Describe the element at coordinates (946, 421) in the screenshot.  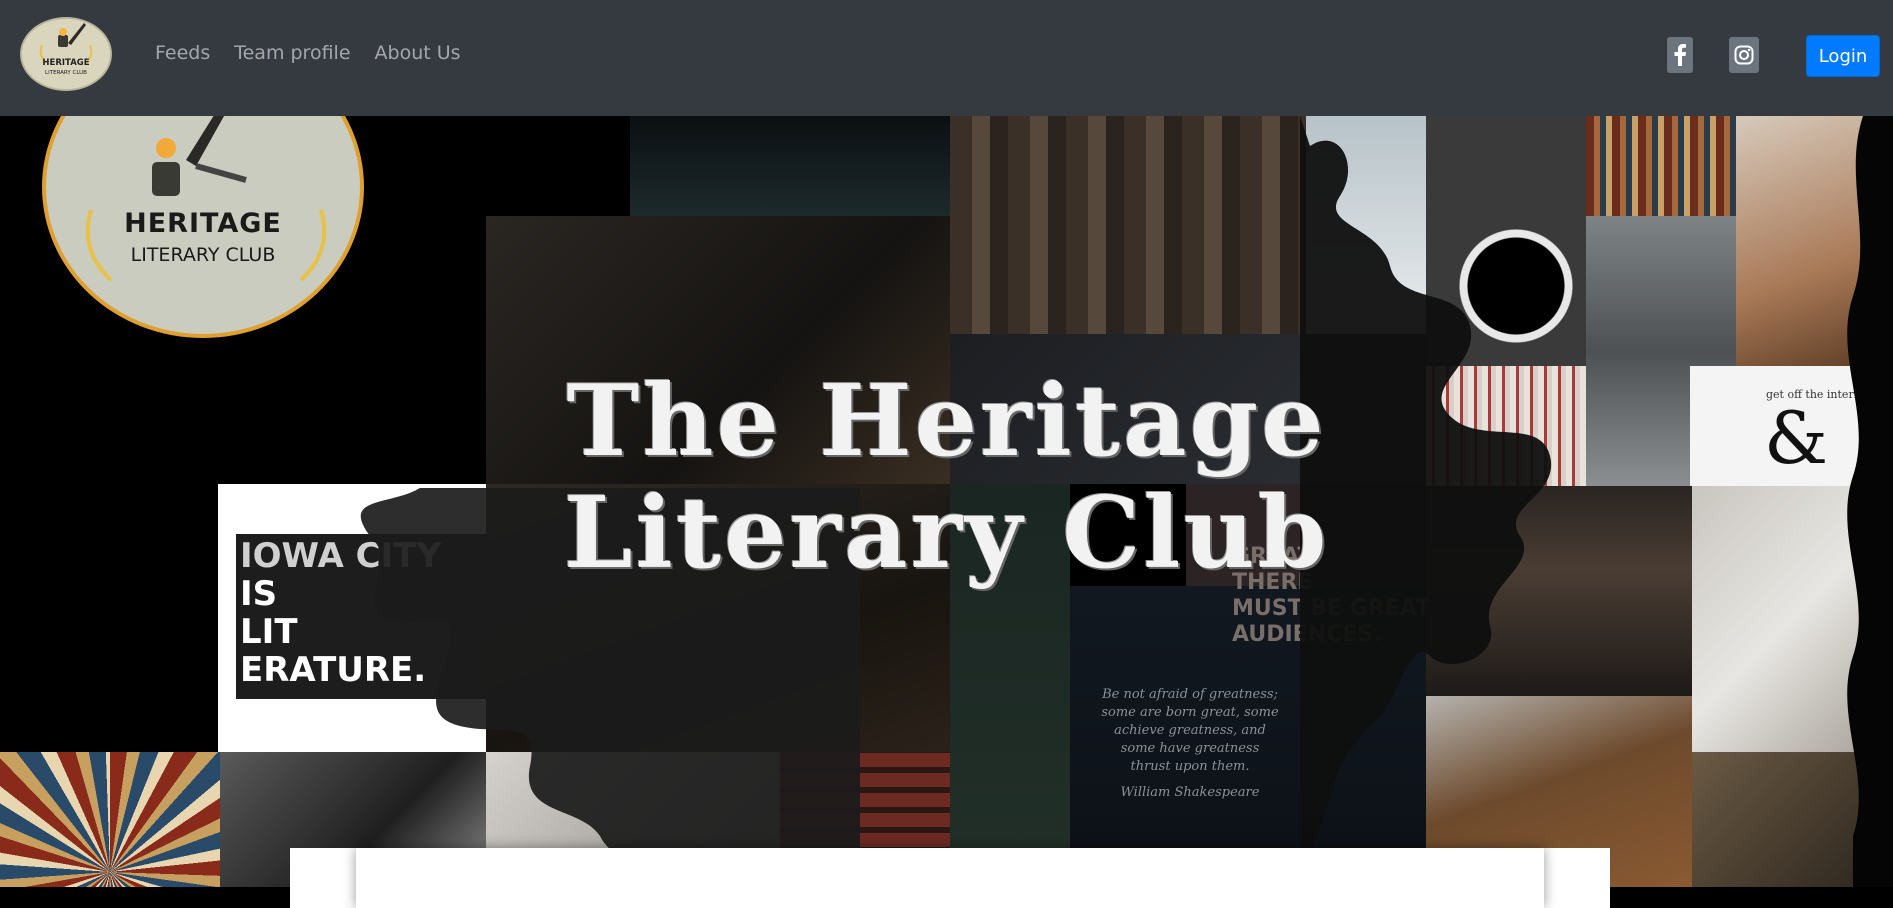
I see `hero-title-line-1: The Heritage` at that location.